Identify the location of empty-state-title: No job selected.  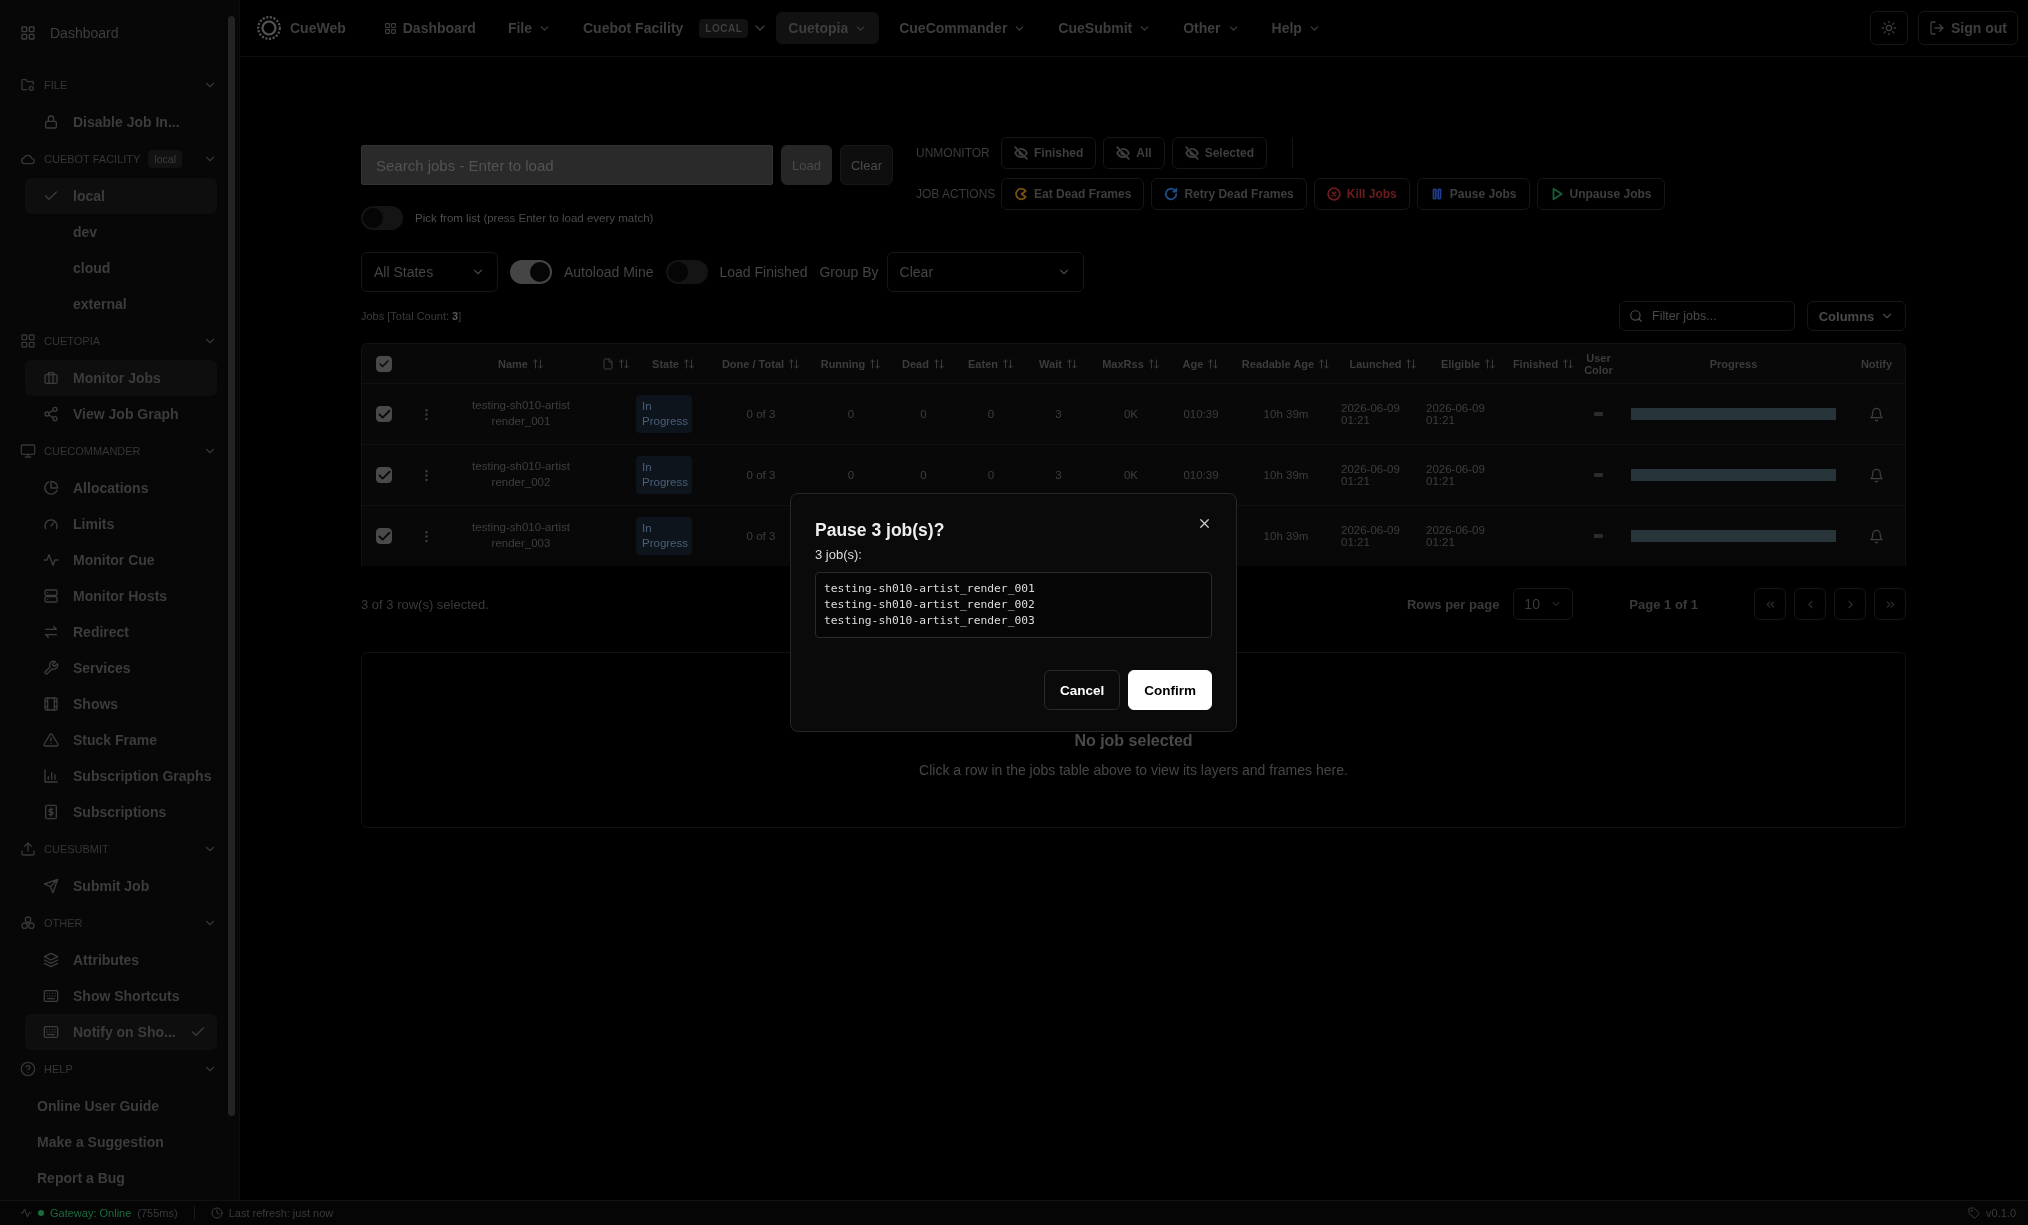
(1133, 741).